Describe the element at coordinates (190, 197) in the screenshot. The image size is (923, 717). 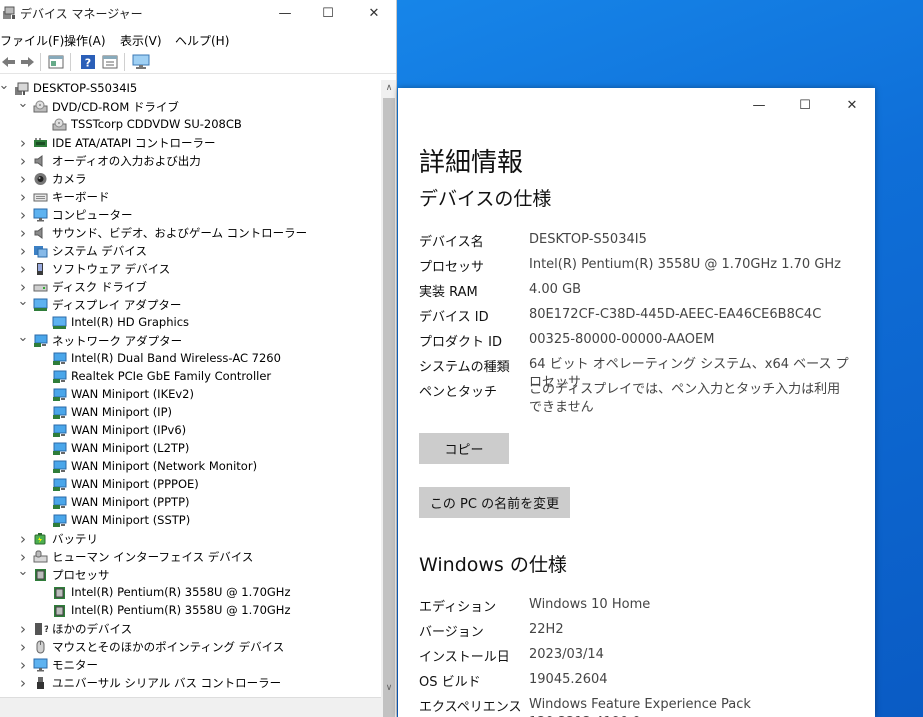
I see `tree-category: › キーボード` at that location.